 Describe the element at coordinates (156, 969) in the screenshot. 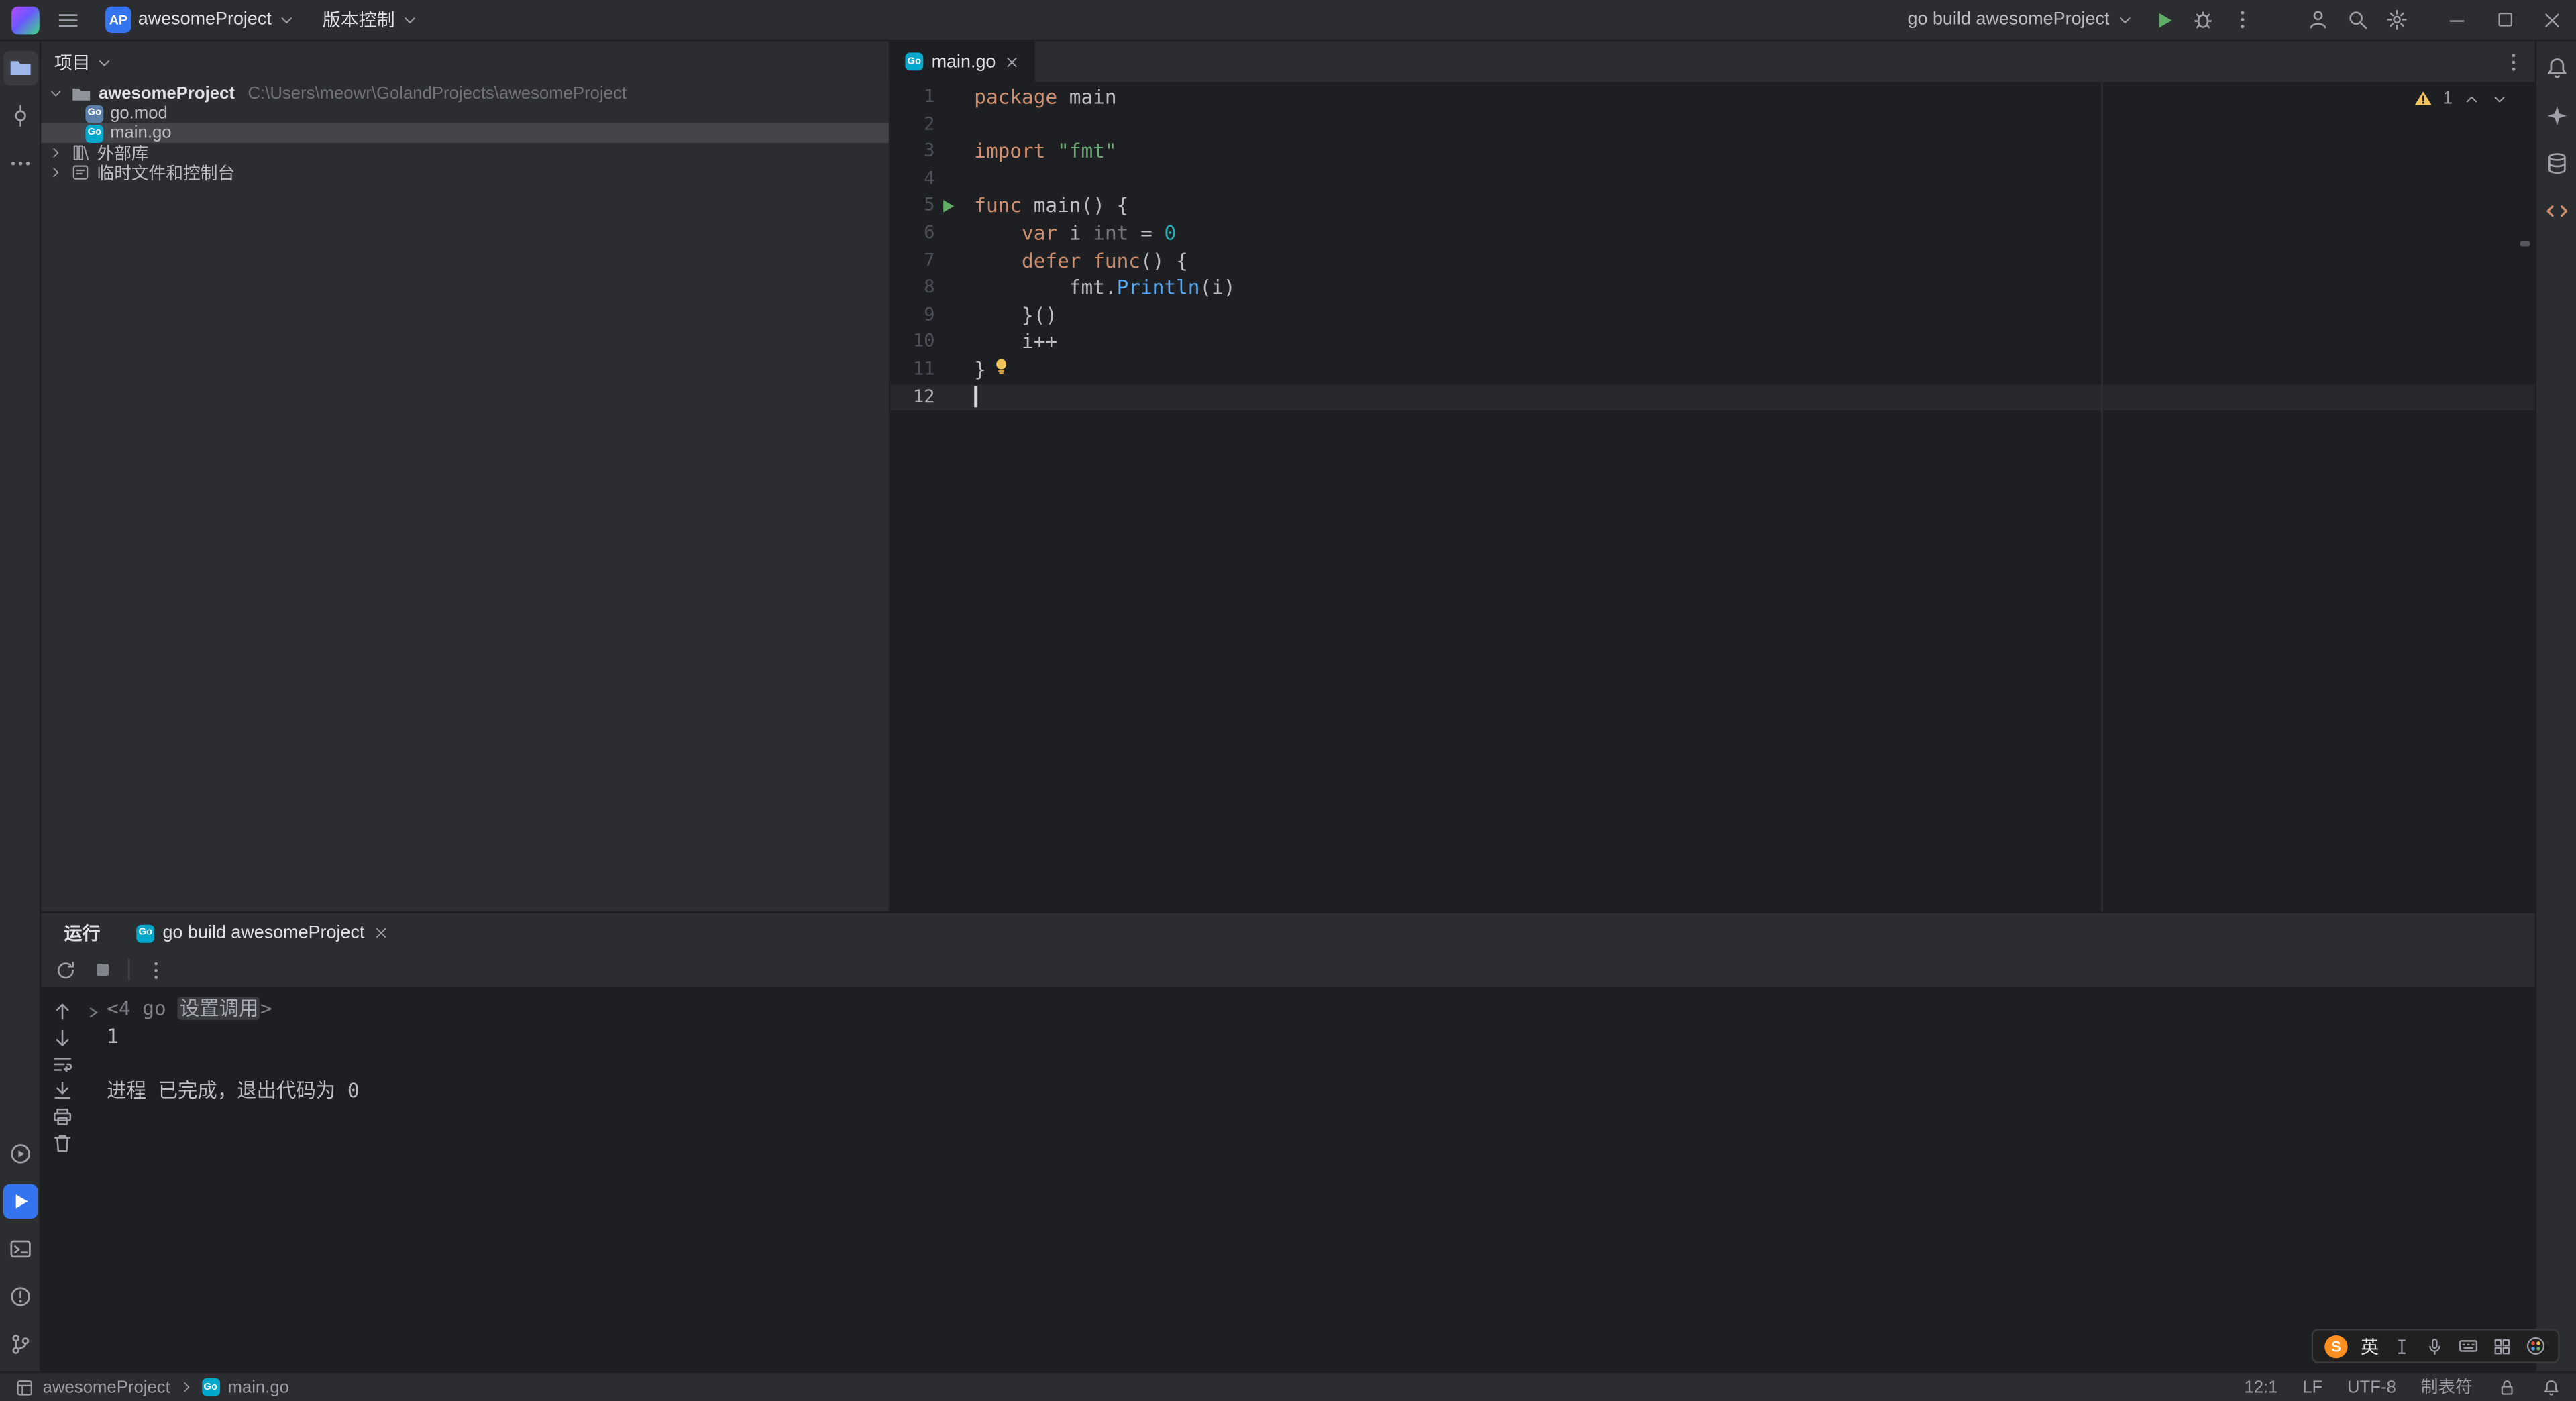

I see `console-more-button` at that location.